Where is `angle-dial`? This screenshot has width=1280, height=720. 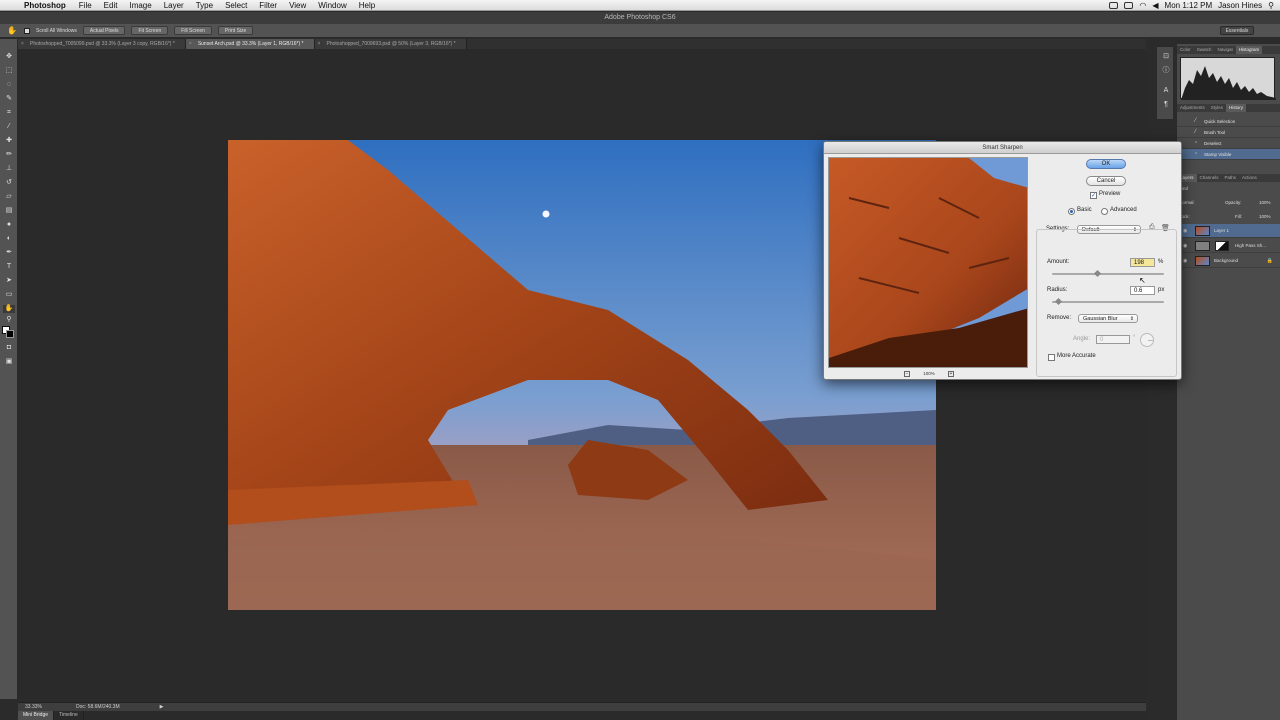
angle-dial is located at coordinates (1147, 340).